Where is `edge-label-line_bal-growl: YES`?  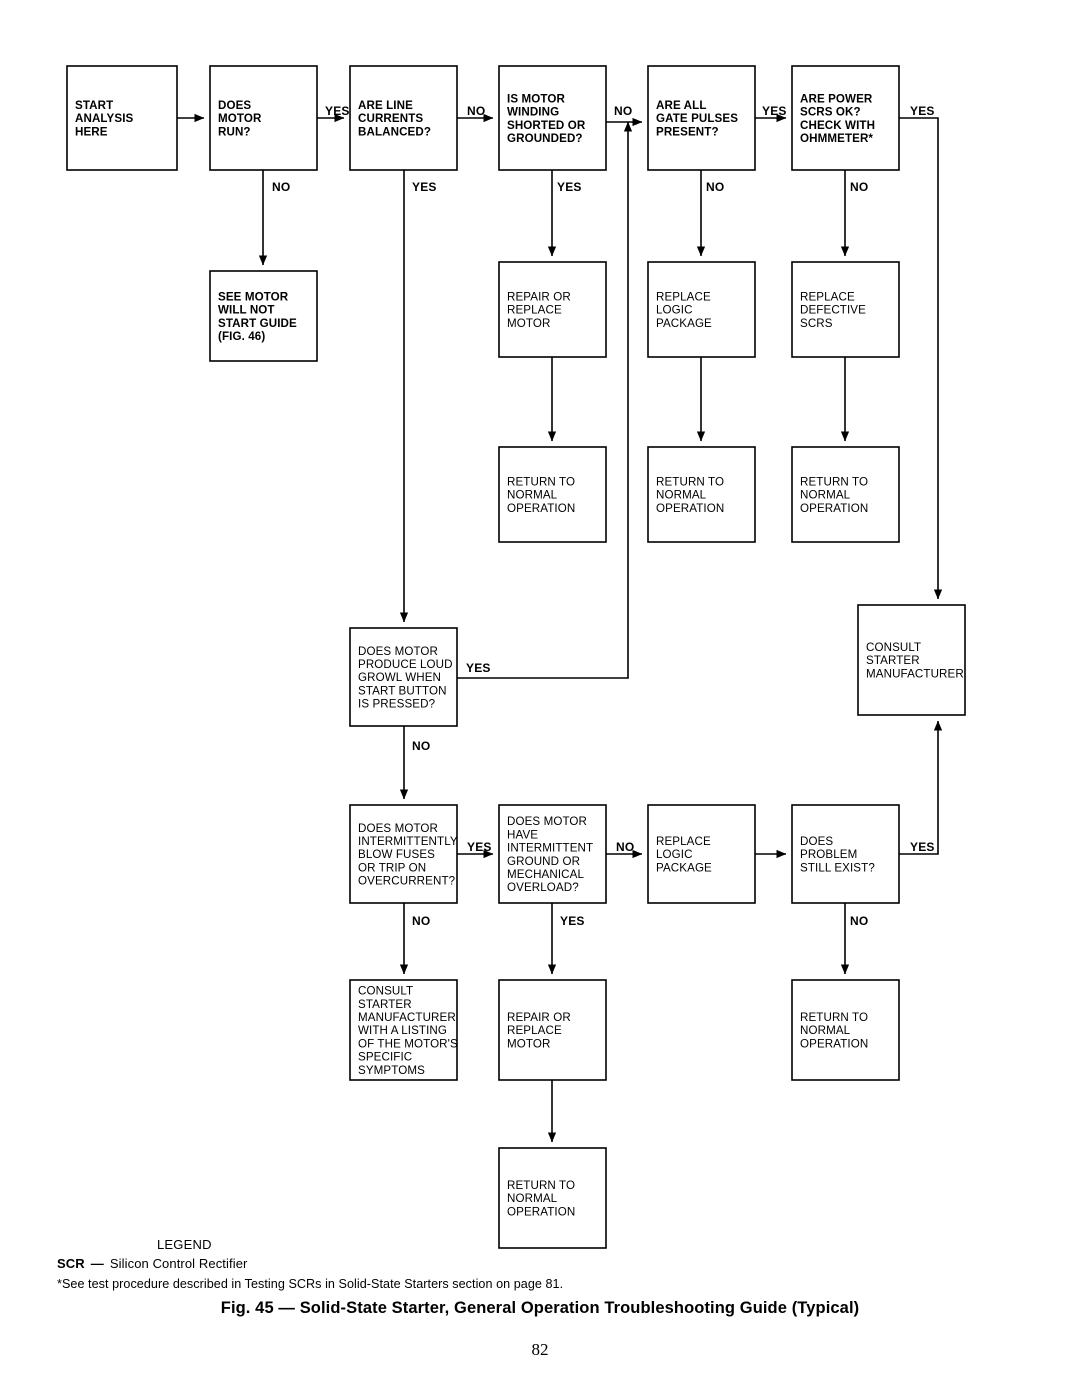 edge-label-line_bal-growl: YES is located at coordinates (424, 187).